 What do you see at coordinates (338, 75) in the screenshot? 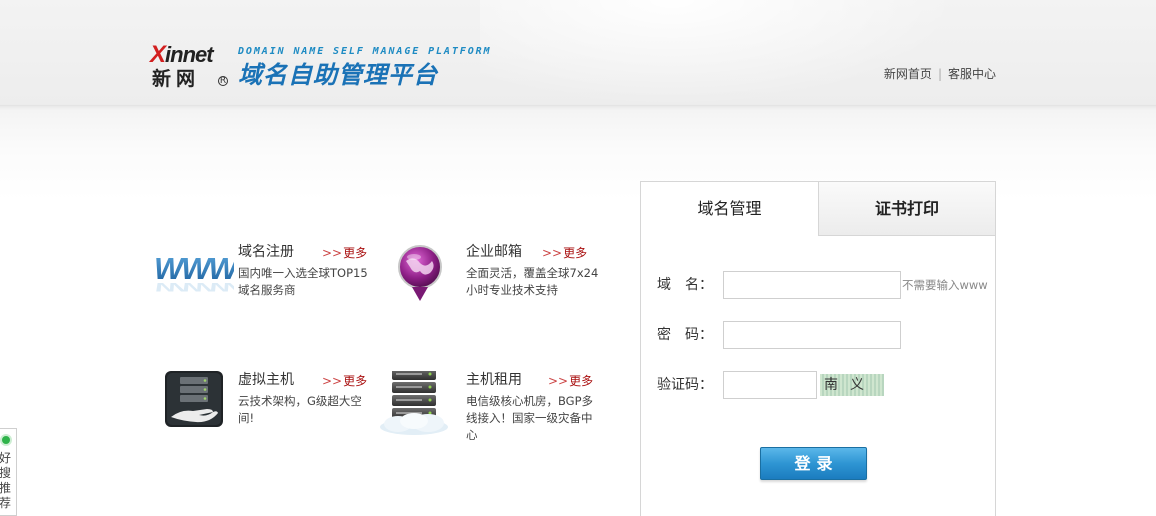
I see `platform-title: 域名自助管理平台` at bounding box center [338, 75].